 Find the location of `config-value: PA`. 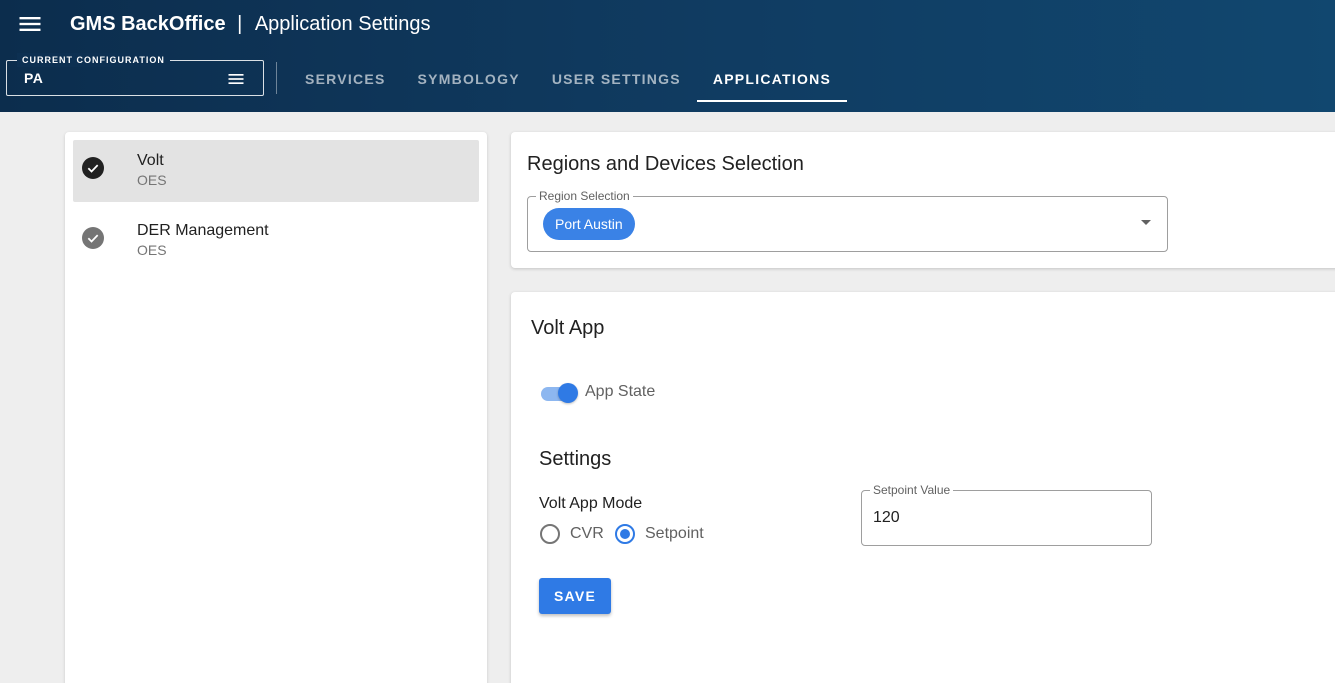

config-value: PA is located at coordinates (34, 78).